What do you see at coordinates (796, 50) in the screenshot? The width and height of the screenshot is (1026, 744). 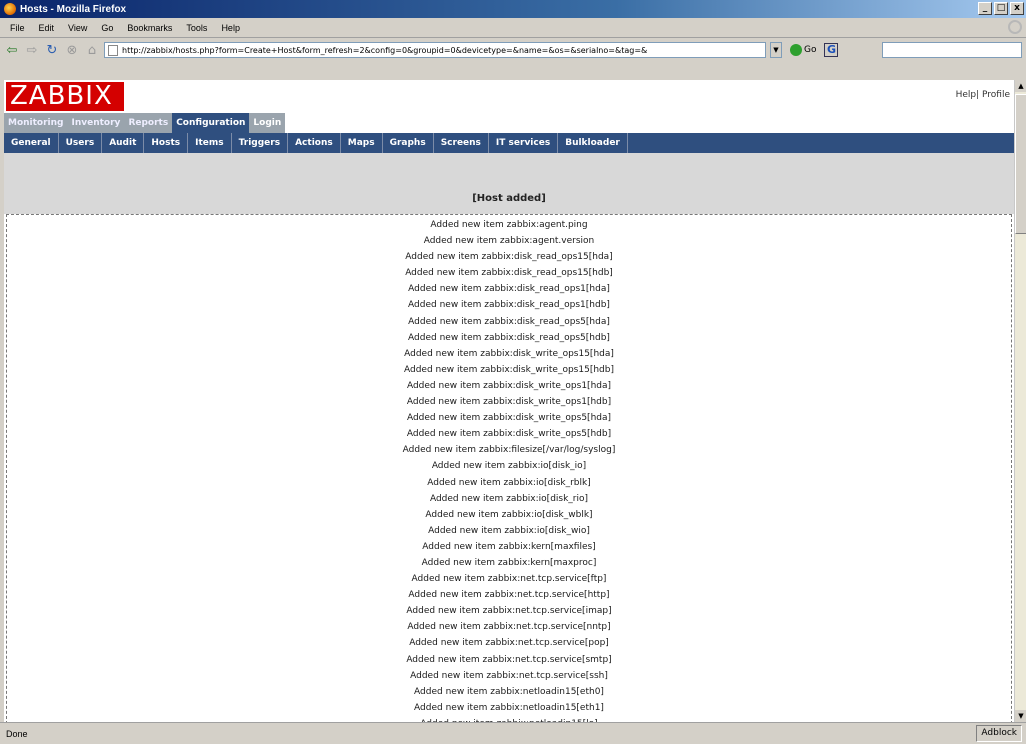 I see `go-icon` at bounding box center [796, 50].